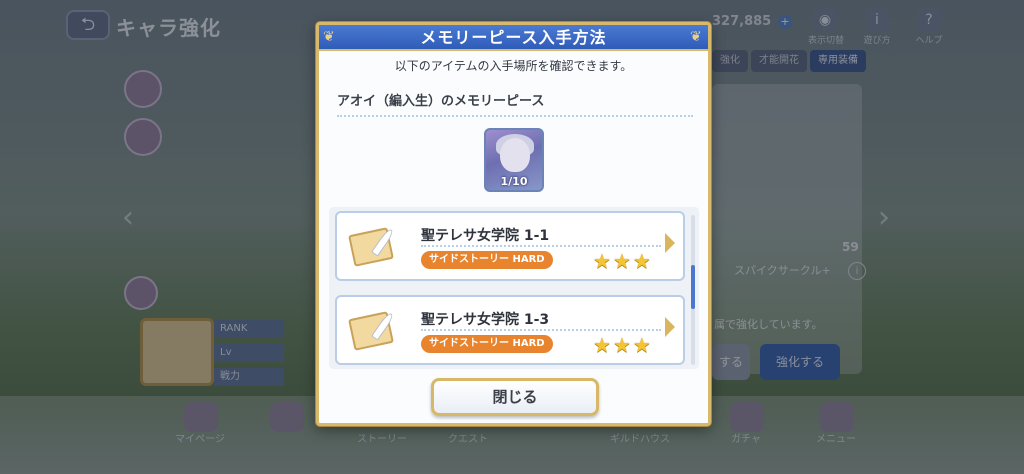  Describe the element at coordinates (515, 155) in the screenshot. I see `character-face-shape` at that location.